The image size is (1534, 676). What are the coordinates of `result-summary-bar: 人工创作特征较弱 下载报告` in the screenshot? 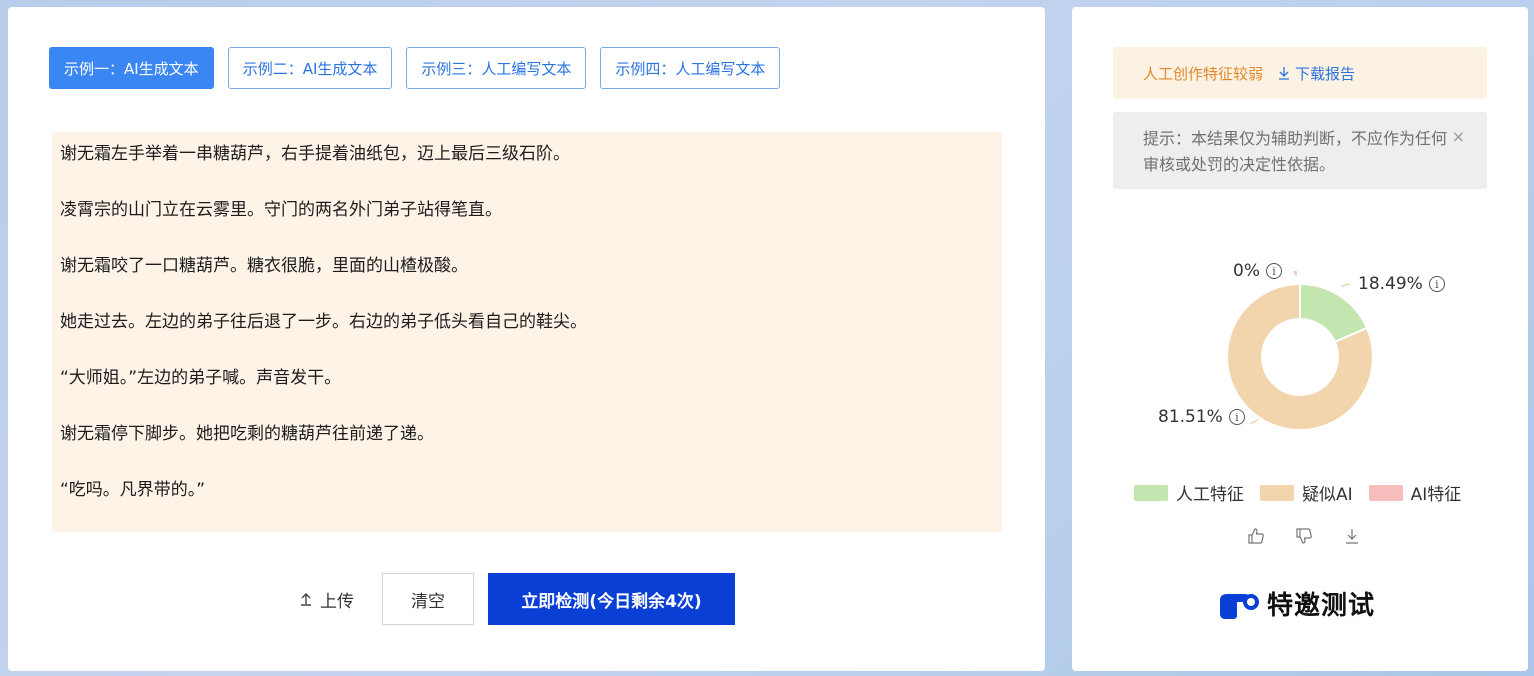 It's located at (1300, 73).